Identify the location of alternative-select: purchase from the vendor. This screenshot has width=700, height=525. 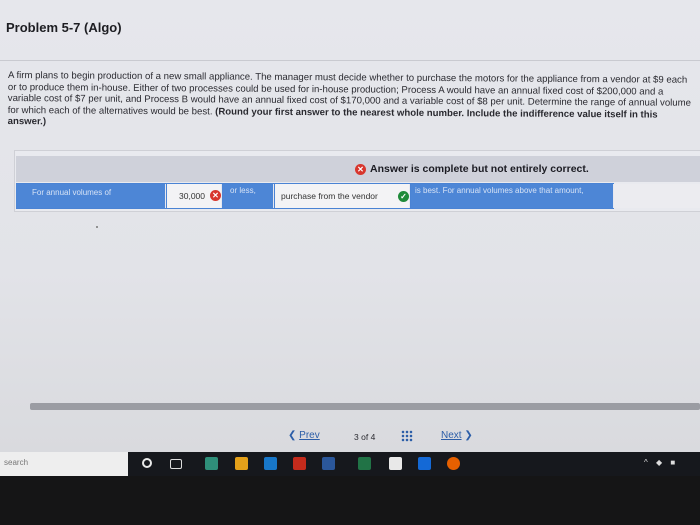
(342, 196).